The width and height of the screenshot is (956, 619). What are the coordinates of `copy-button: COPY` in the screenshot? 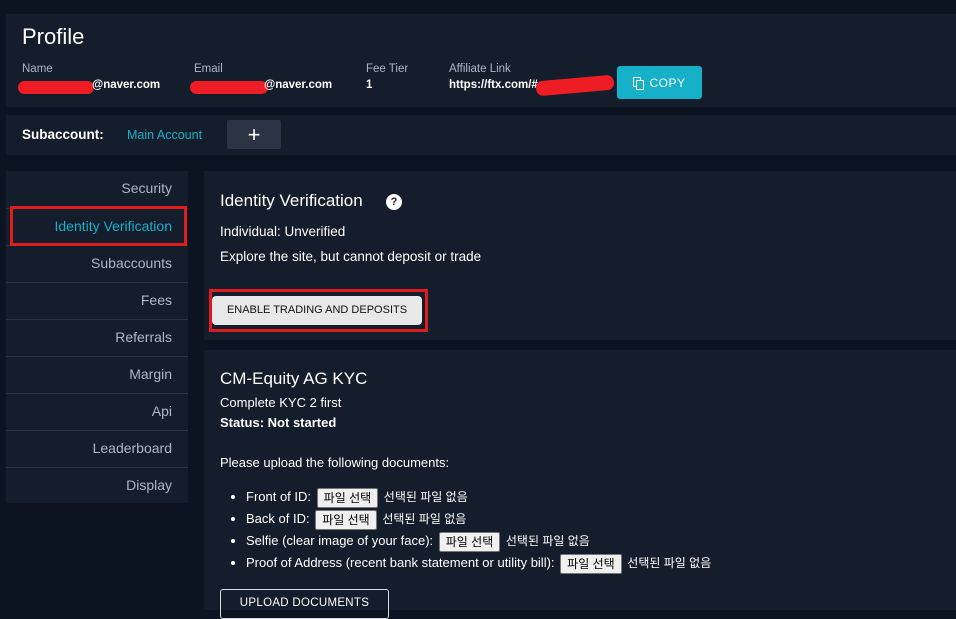 It's located at (659, 82).